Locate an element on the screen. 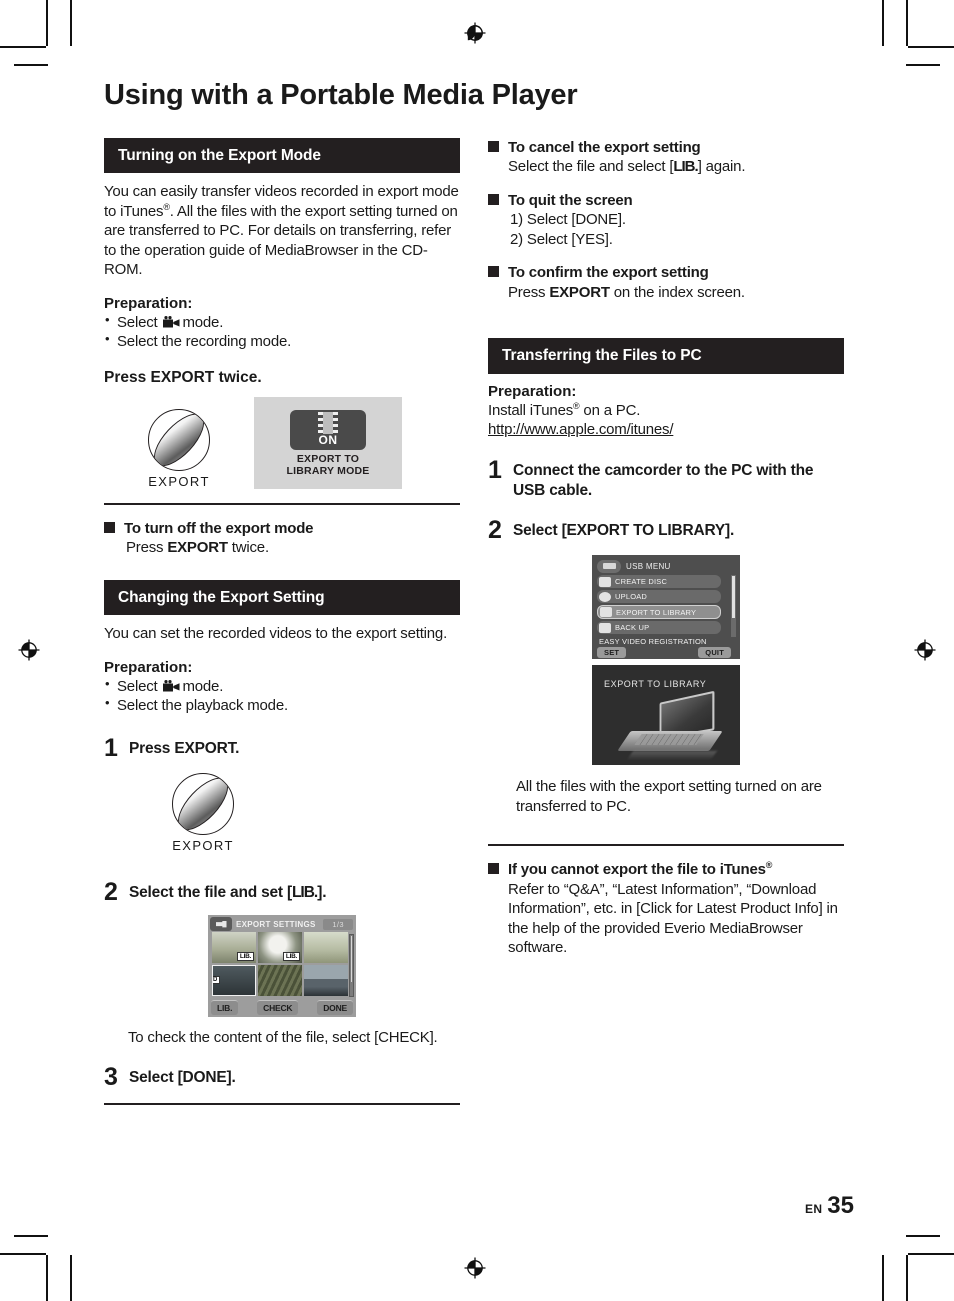  crop-mark-tr-v2 is located at coordinates (907, 23).